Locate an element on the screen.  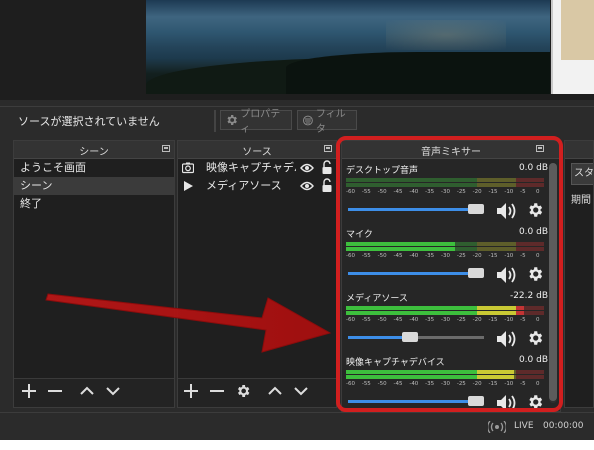
status-bar: LIVE 00:00:00 is located at coordinates (297, 426).